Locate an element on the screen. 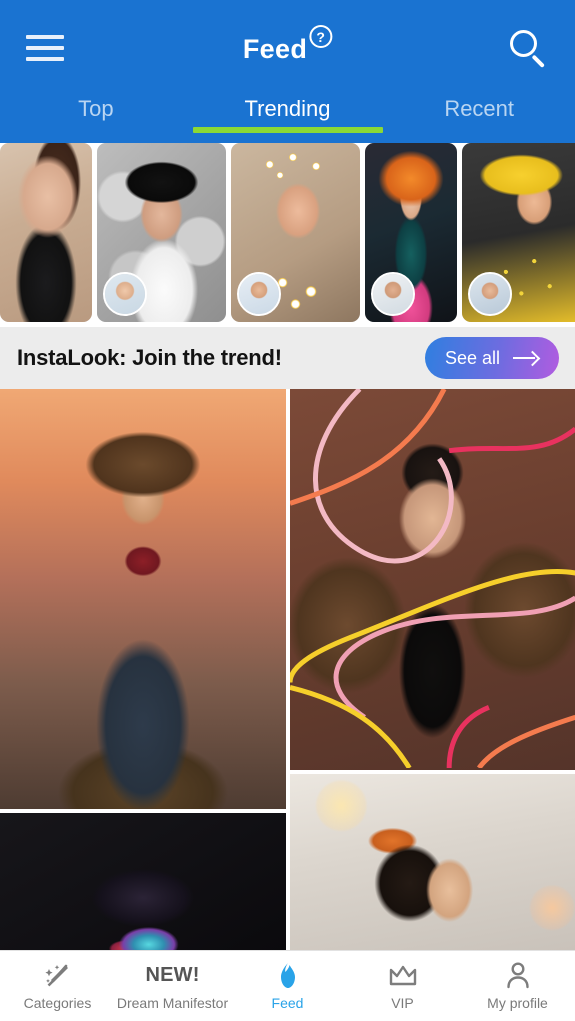 The image size is (575, 1021). tab-recent: Recent is located at coordinates (479, 112).